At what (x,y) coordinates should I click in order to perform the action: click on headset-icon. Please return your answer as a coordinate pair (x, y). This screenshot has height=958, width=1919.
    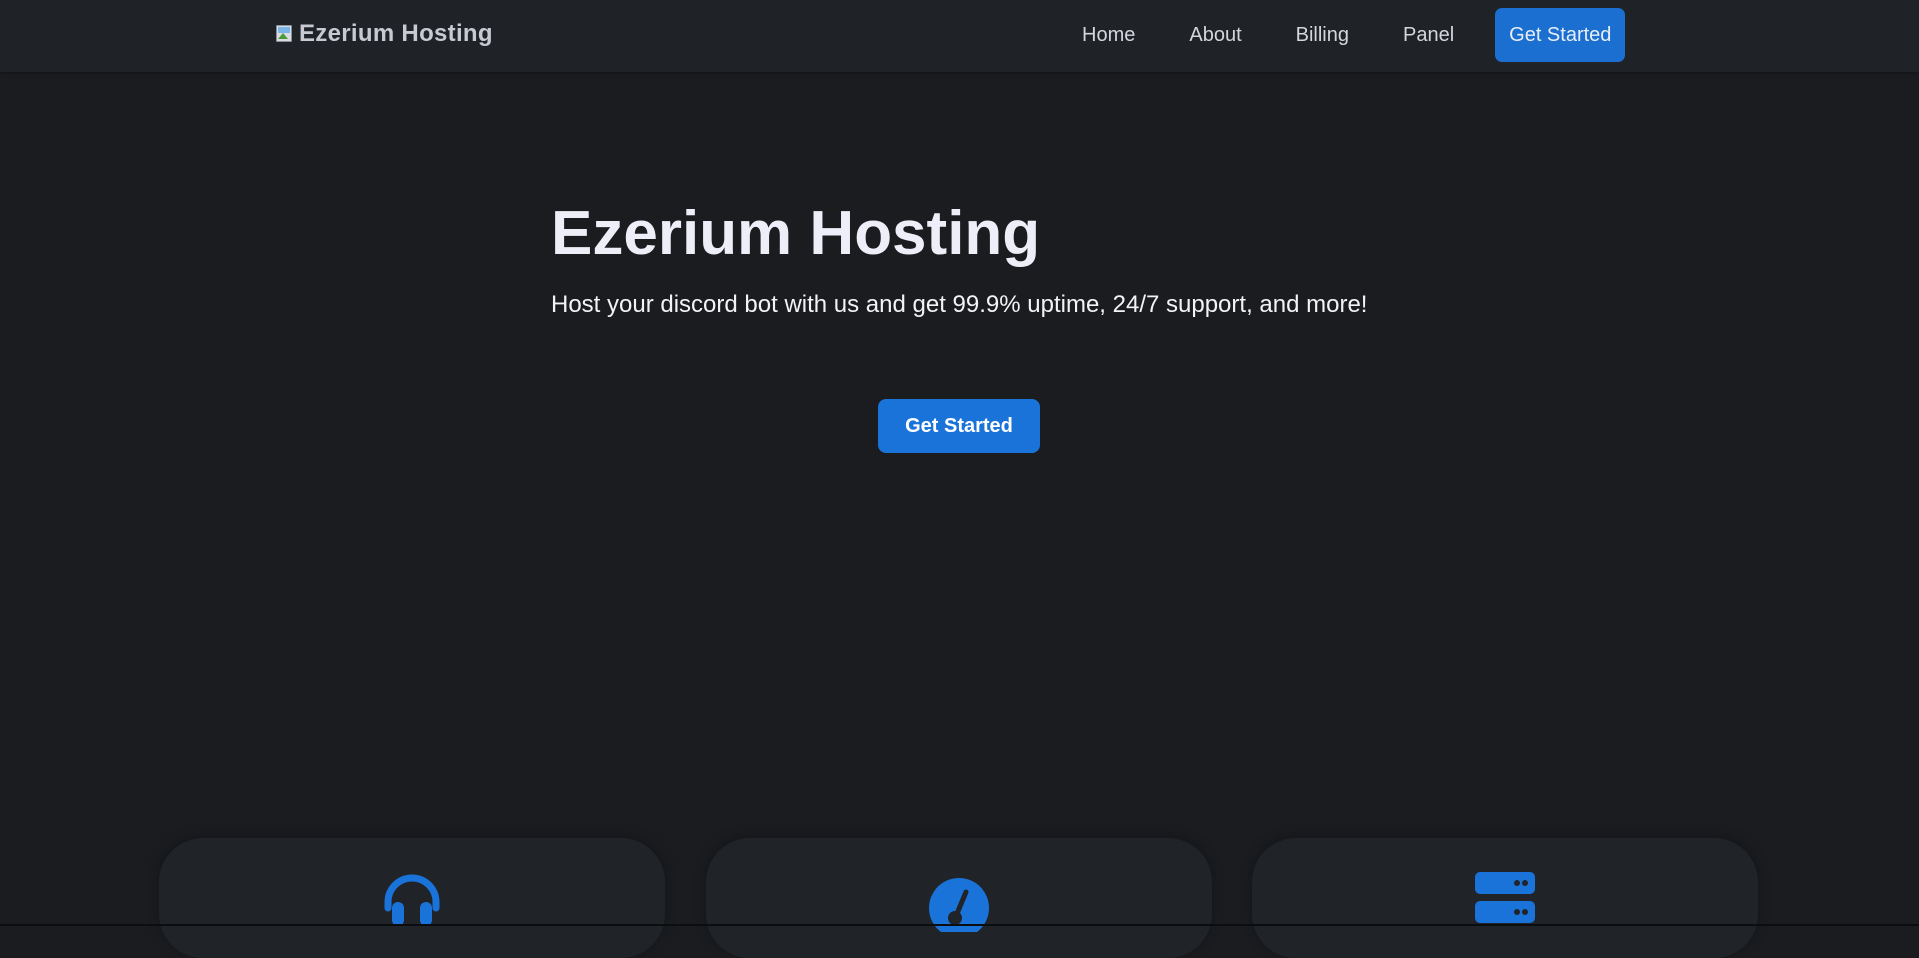
    Looking at the image, I should click on (412, 900).